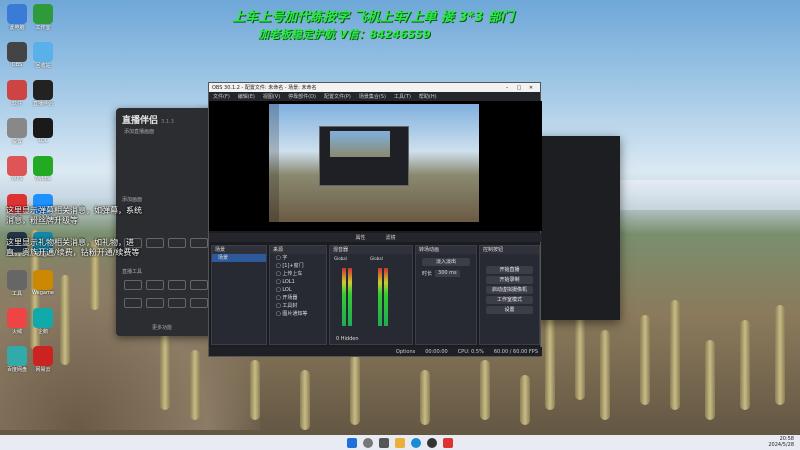  What do you see at coordinates (43, 131) in the screenshot?
I see `desktop-icon: LOL` at bounding box center [43, 131].